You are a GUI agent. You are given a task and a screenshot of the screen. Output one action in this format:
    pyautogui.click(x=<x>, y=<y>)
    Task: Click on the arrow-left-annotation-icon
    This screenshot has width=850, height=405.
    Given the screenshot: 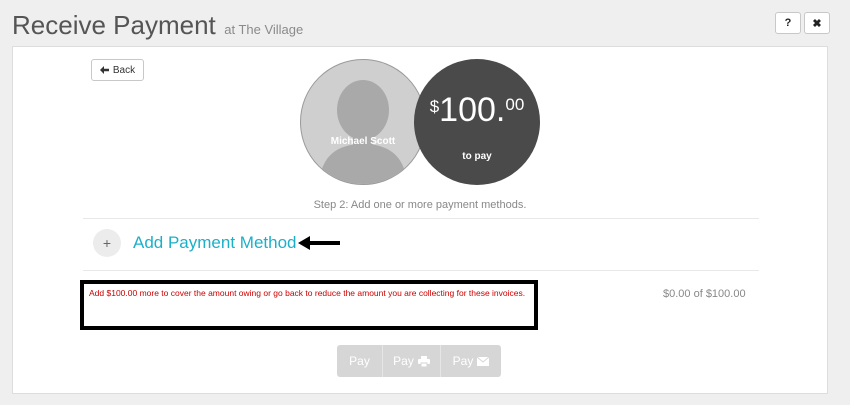 What is the action you would take?
    pyautogui.click(x=319, y=243)
    